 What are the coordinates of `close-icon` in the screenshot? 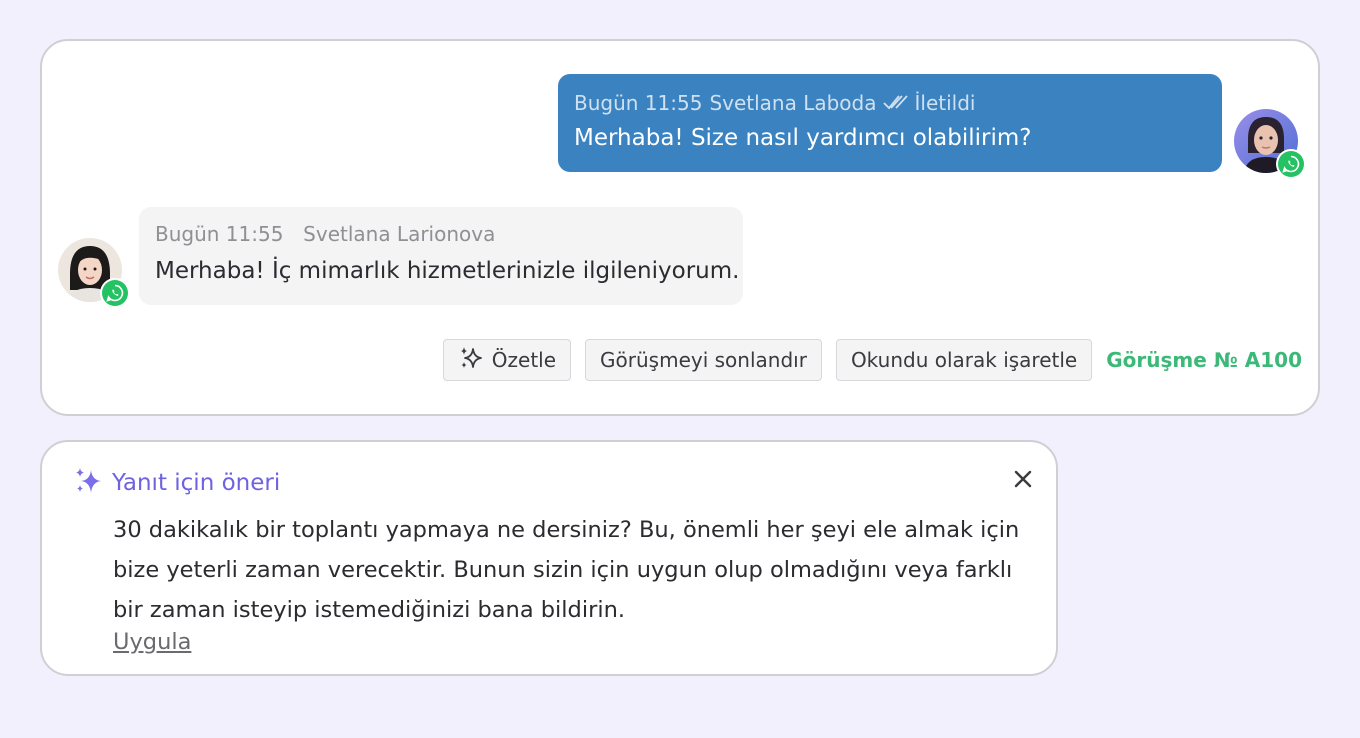 It's located at (1023, 481).